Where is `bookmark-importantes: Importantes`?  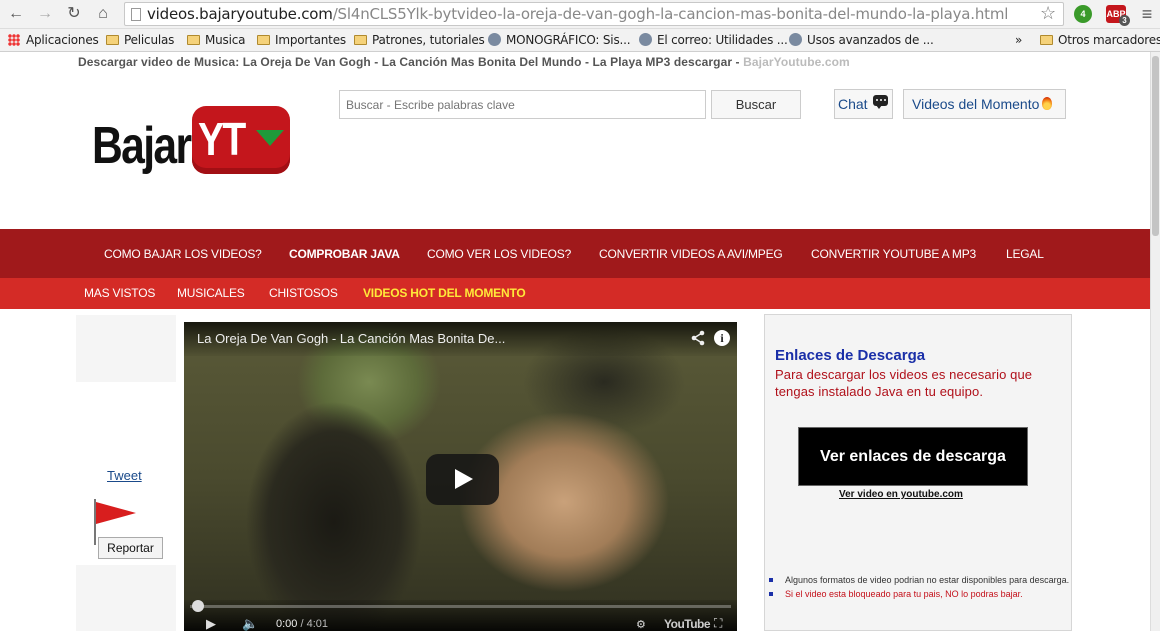 bookmark-importantes: Importantes is located at coordinates (301, 40).